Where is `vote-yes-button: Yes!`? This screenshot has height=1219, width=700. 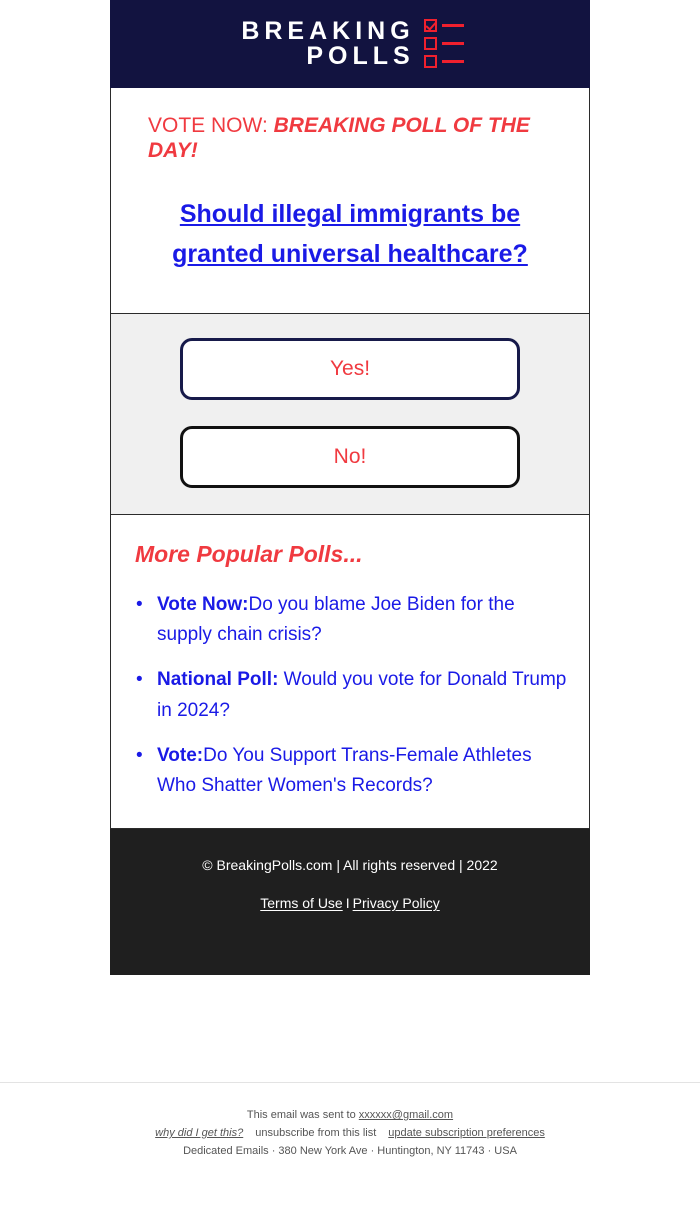
vote-yes-button: Yes! is located at coordinates (350, 368).